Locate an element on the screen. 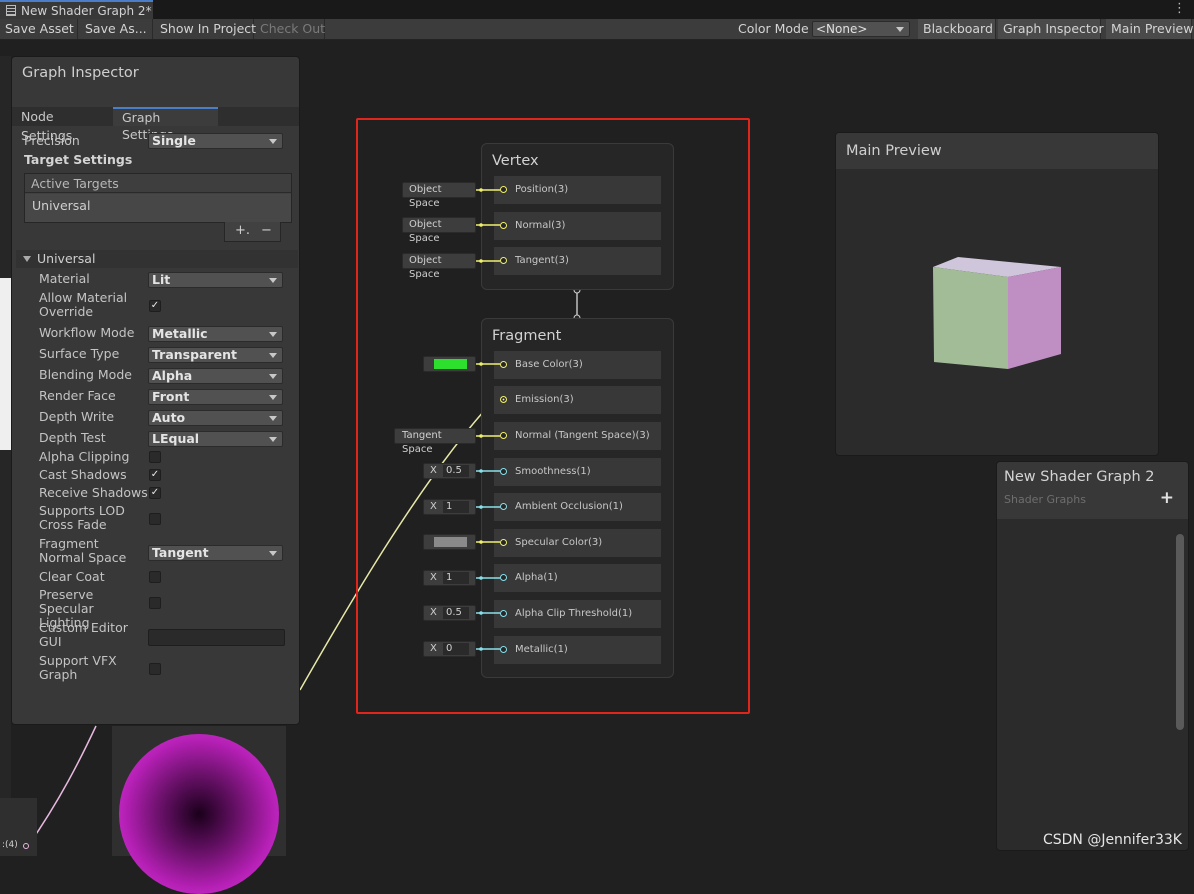  main-preview-panel: Main Preview is located at coordinates (997, 294).